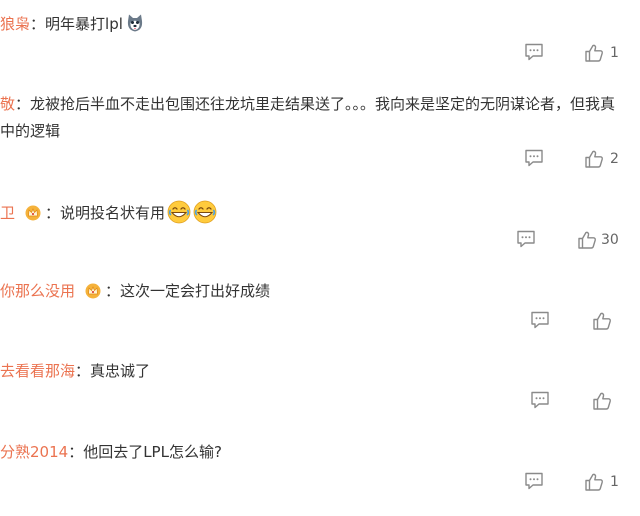 The image size is (640, 516). What do you see at coordinates (15, 24) in the screenshot?
I see `comment-username: 狼枭` at bounding box center [15, 24].